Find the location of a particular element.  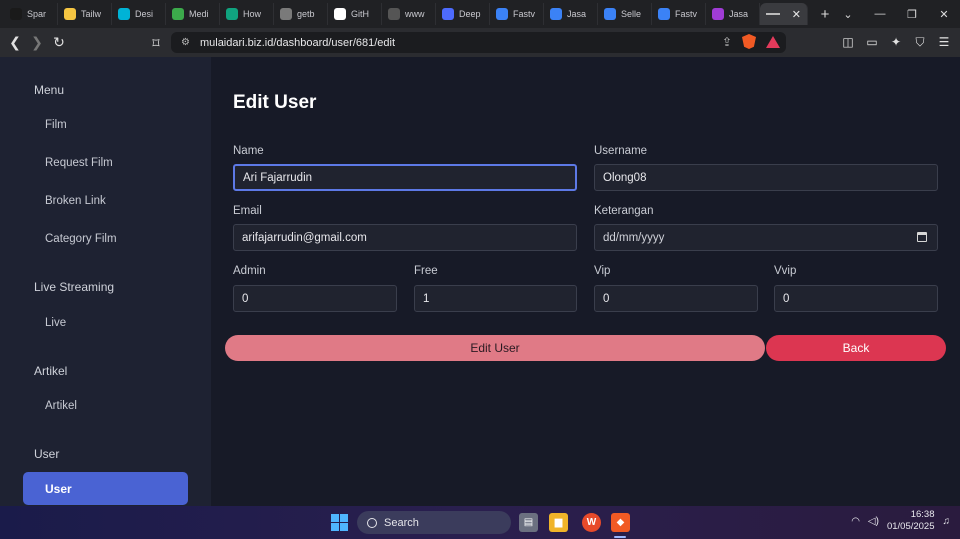

browser-tab-label: www is located at coordinates (415, 14).